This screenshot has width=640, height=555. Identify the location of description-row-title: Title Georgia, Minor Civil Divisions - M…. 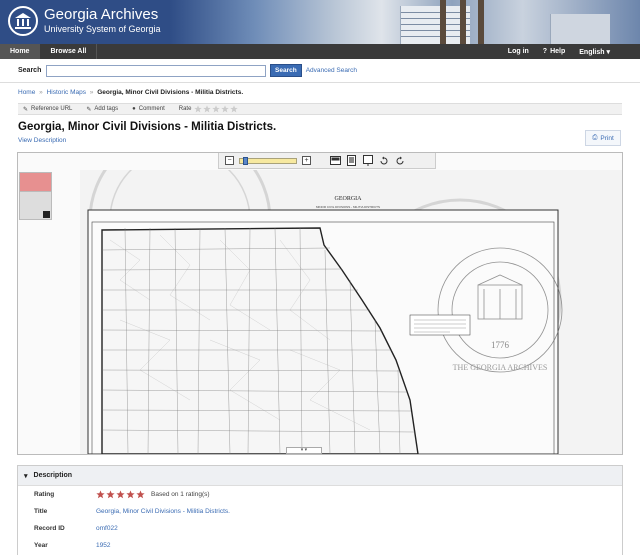
(320, 511).